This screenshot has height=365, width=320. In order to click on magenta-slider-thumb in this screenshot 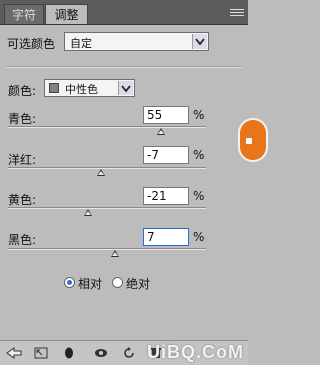, I will do `click(101, 172)`.